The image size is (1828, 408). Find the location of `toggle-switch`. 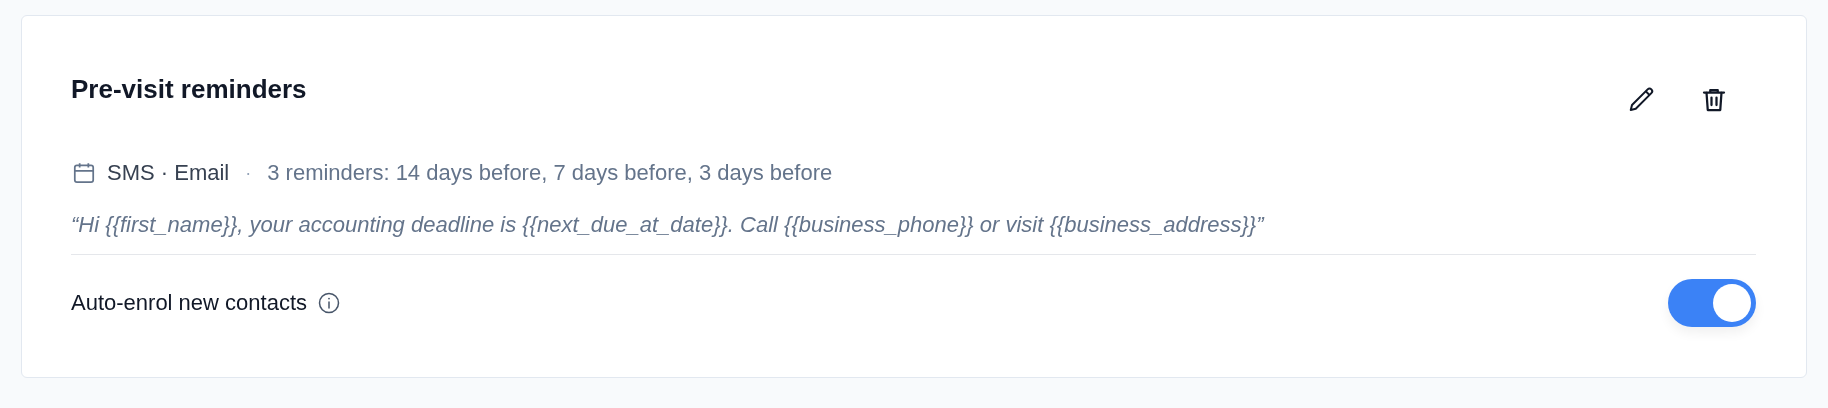

toggle-switch is located at coordinates (1712, 303).